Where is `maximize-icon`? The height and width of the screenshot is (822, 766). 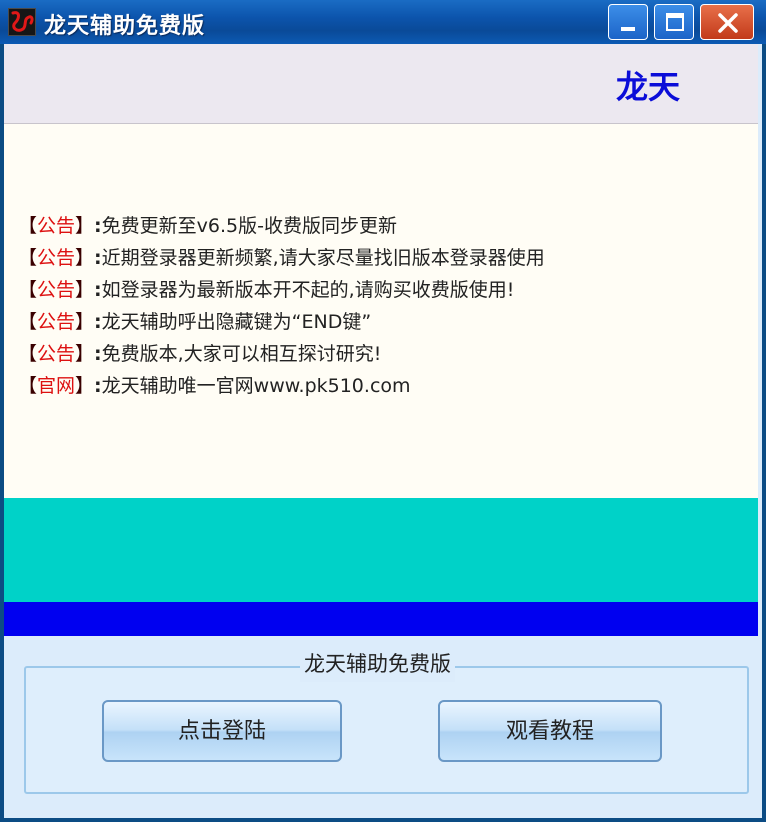
maximize-icon is located at coordinates (675, 22).